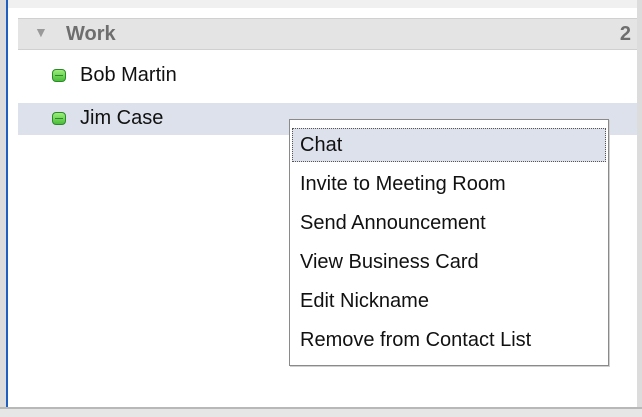 This screenshot has height=417, width=642. What do you see at coordinates (449, 340) in the screenshot?
I see `menu-item-remove-from-contact-list: Remove from Contact List` at bounding box center [449, 340].